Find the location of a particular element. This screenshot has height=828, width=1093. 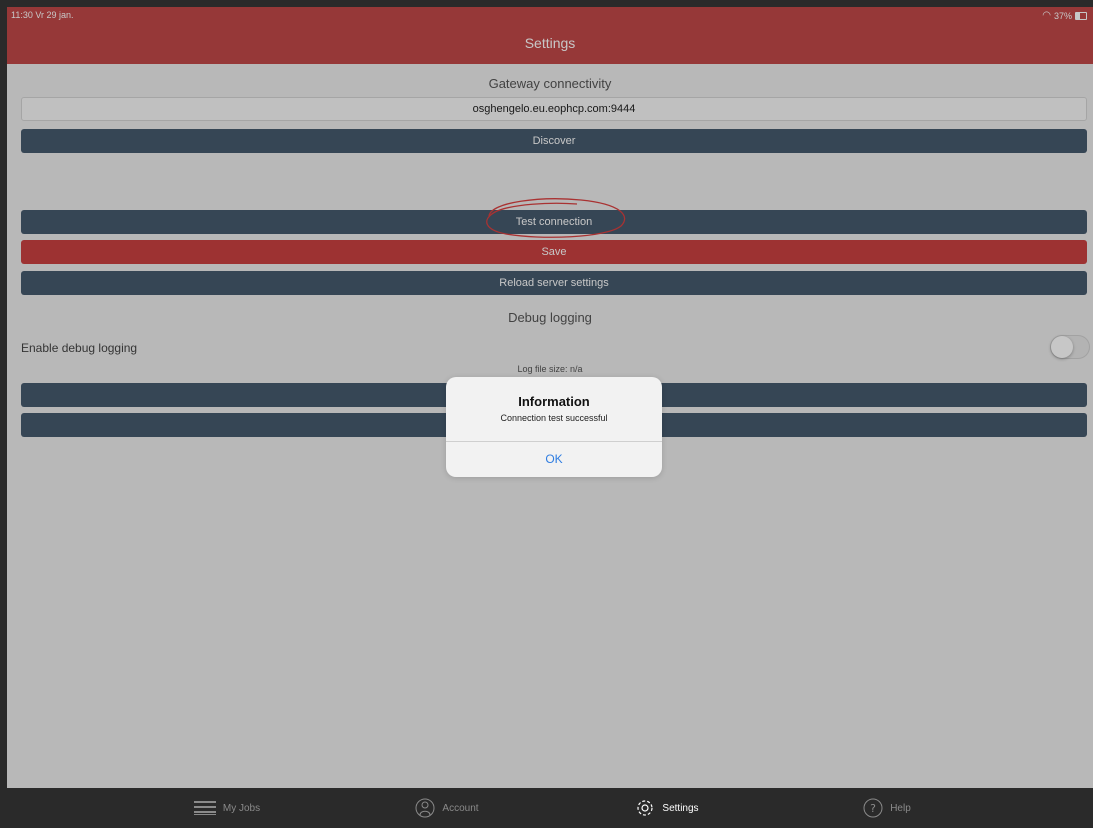

tab-my-jobs: My Jobs is located at coordinates (227, 808).